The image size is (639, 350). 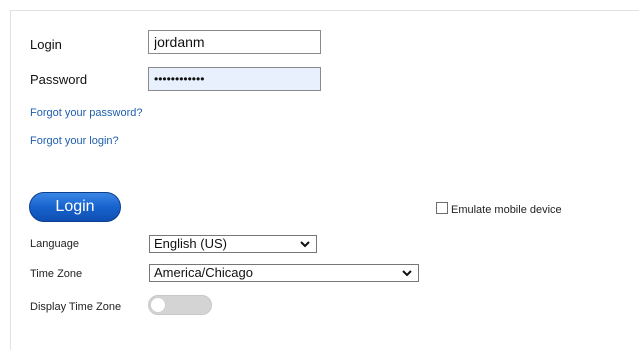 I want to click on toggle-knob, so click(x=158, y=305).